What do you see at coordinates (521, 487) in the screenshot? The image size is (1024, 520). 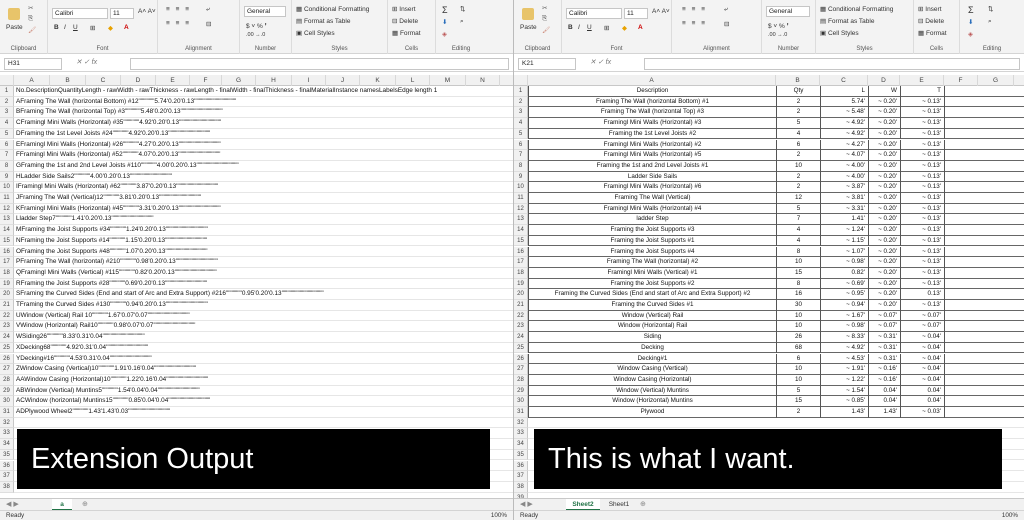 I see `row-header: 38` at bounding box center [521, 487].